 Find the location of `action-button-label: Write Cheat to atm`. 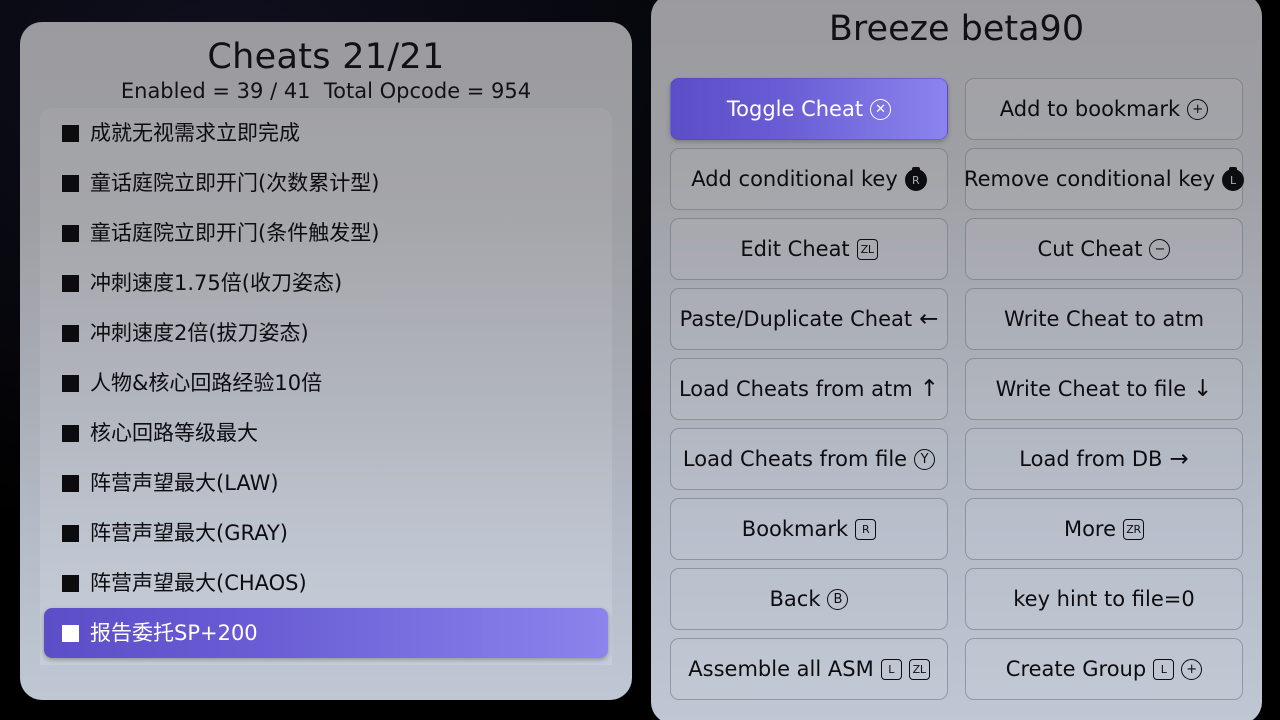

action-button-label: Write Cheat to atm is located at coordinates (1104, 318).